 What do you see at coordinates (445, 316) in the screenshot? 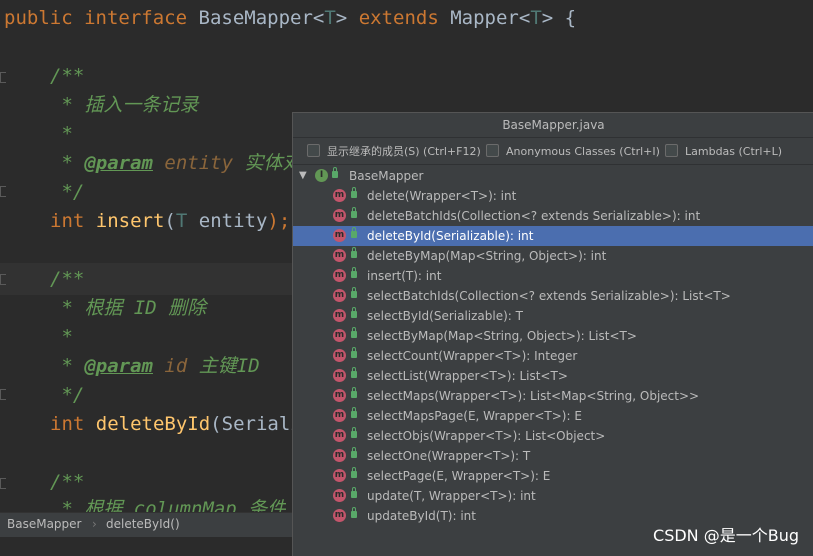
I see `tree-item-label: selectById(Serializable): T` at bounding box center [445, 316].